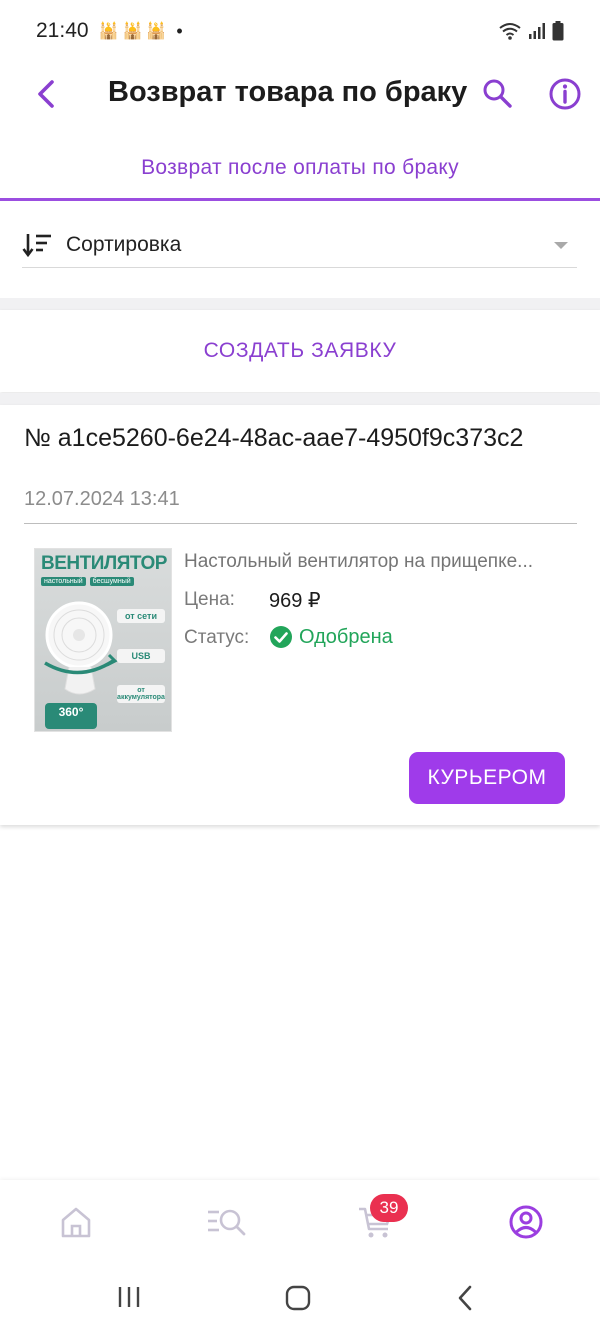 The image size is (600, 1332). I want to click on tab-return-after-payment: Возврат после оплаты по браку, so click(300, 171).